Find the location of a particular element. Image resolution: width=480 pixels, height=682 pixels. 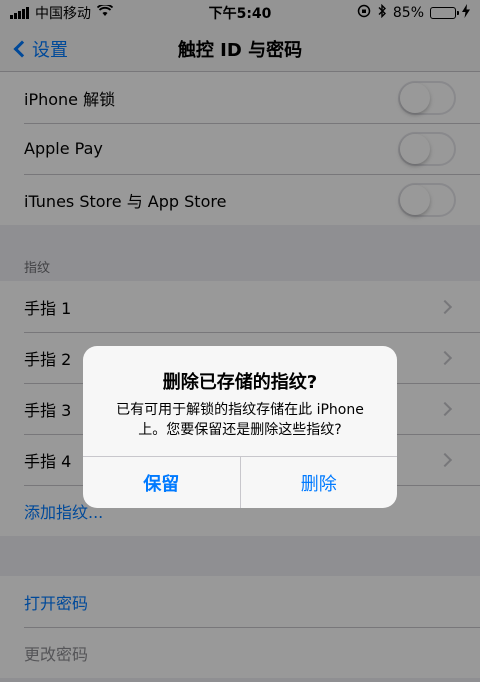

delete-button: 删除 is located at coordinates (319, 482).